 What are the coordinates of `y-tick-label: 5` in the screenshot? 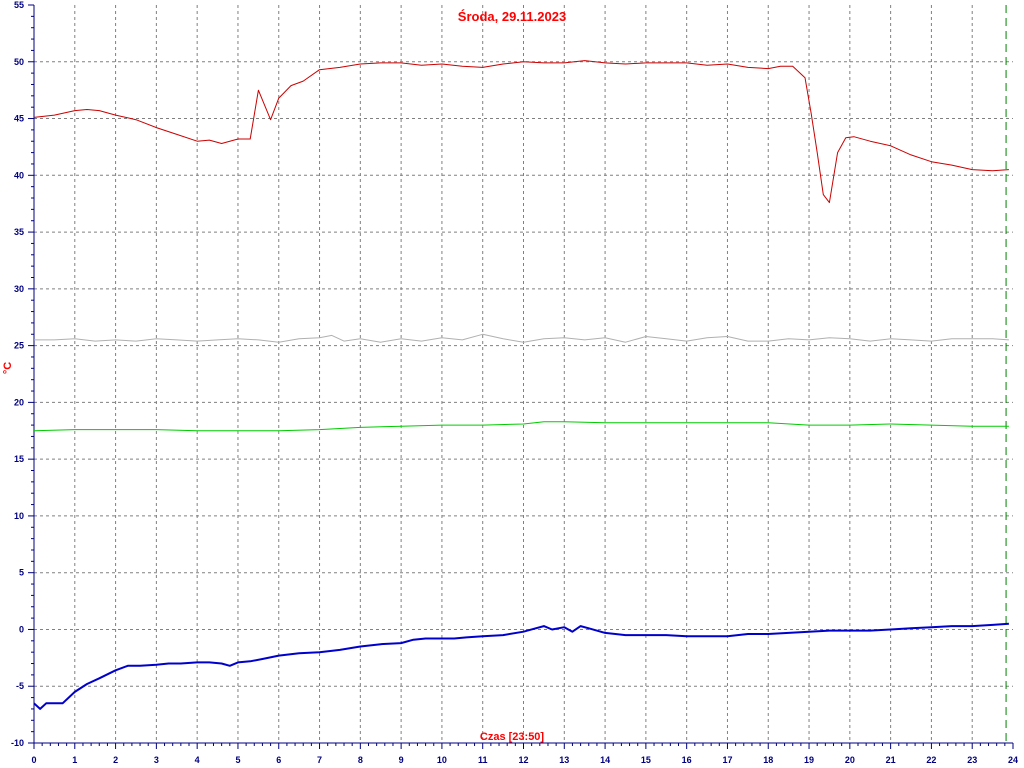 It's located at (21, 573).